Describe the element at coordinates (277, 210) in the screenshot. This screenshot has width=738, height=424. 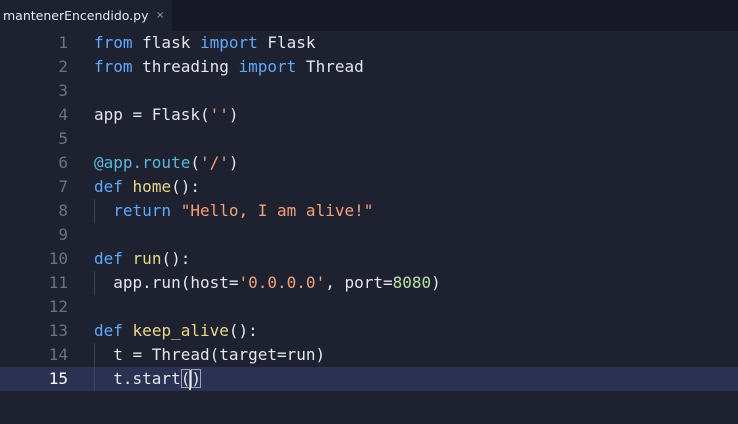
I see `code-token: "Hello, I am alive!"` at that location.